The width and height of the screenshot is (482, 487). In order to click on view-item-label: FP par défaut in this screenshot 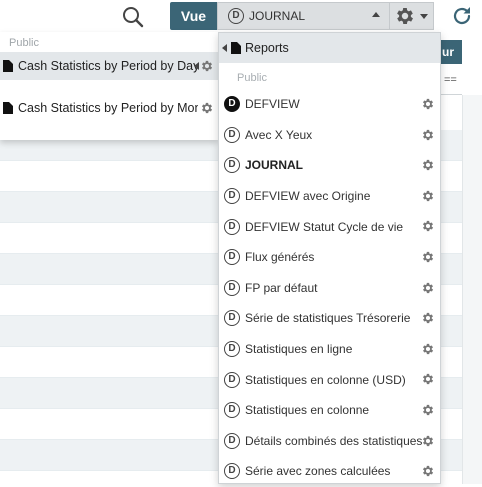, I will do `click(281, 287)`.